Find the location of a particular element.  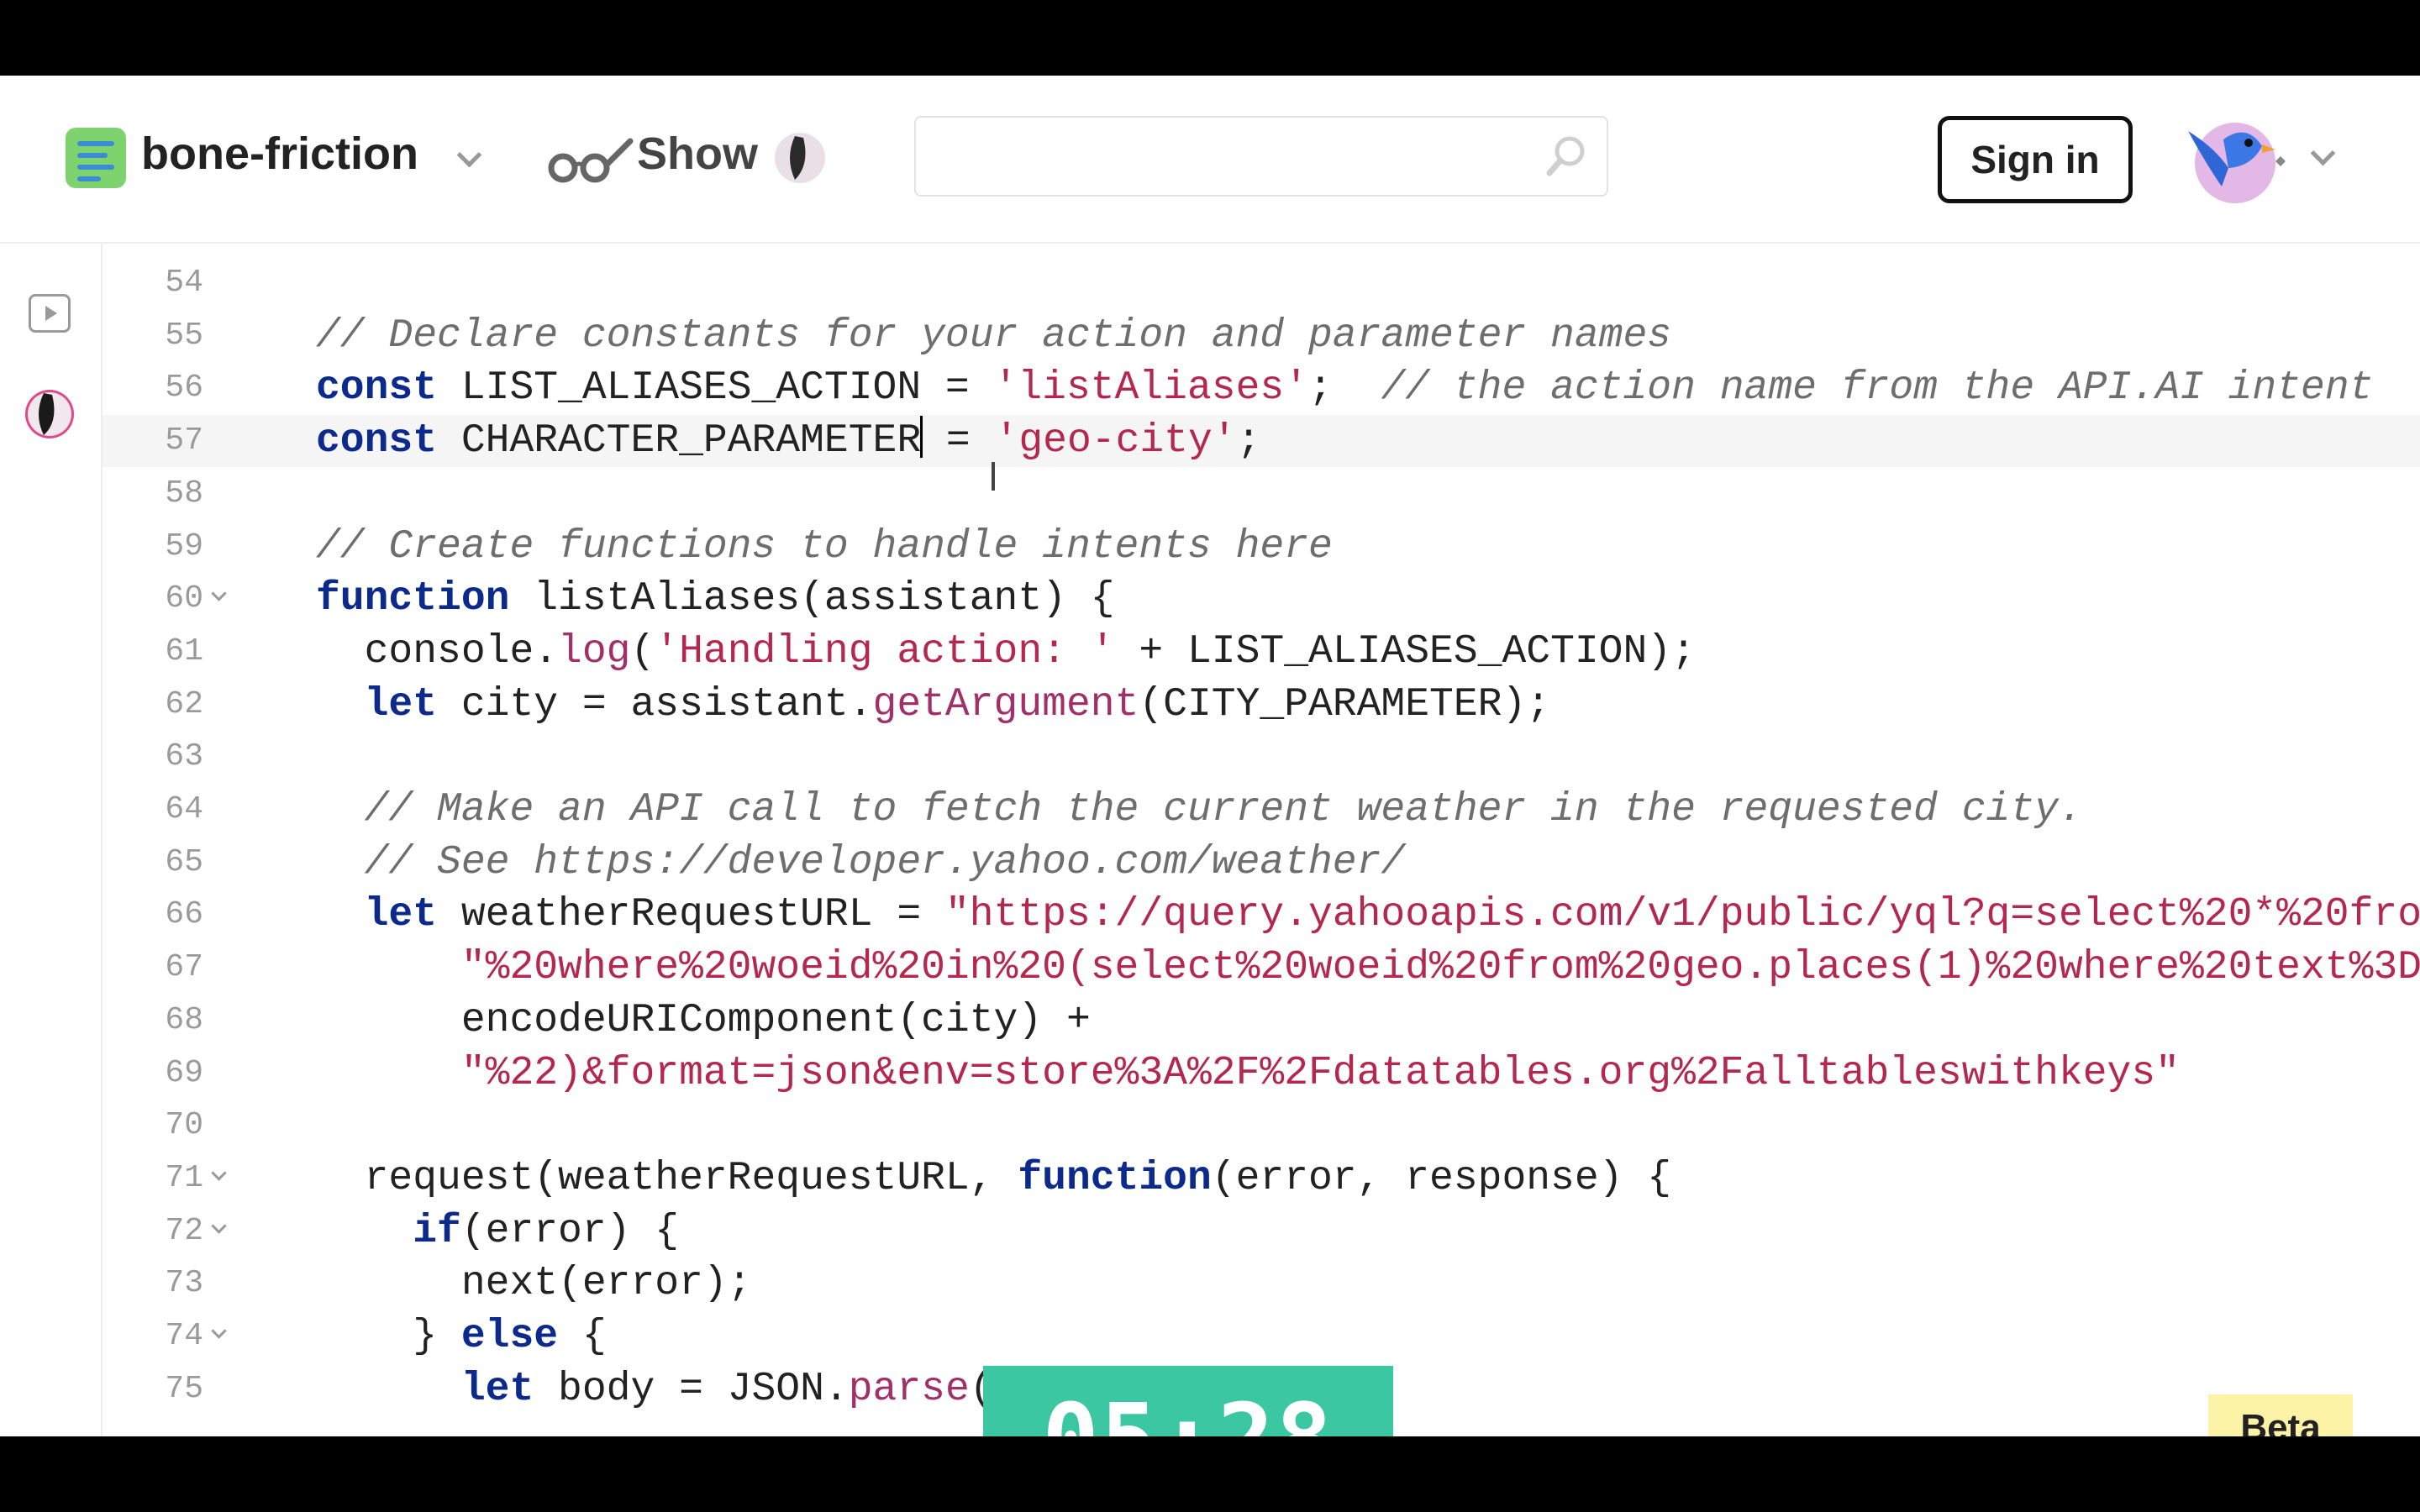

code-line: 70 is located at coordinates (1261, 1126).